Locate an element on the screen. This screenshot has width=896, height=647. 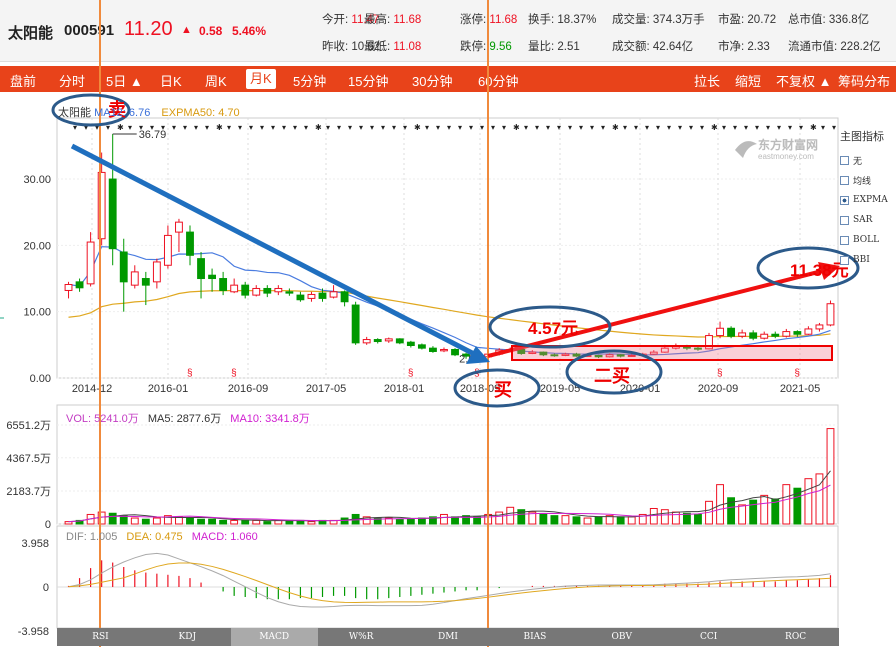
price-axis-label: 0.00 is located at coordinates (40, 379).